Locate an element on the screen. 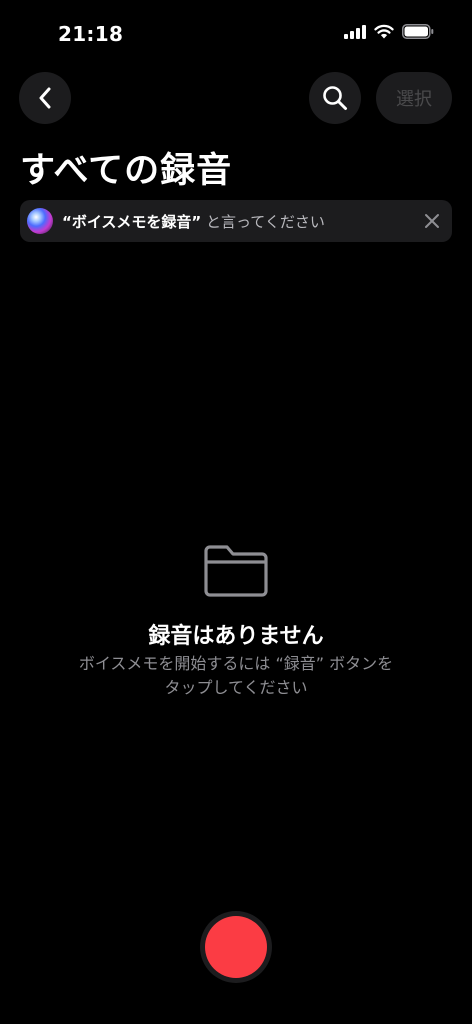  siri-suggestion-suffix: と言ってください is located at coordinates (263, 222).